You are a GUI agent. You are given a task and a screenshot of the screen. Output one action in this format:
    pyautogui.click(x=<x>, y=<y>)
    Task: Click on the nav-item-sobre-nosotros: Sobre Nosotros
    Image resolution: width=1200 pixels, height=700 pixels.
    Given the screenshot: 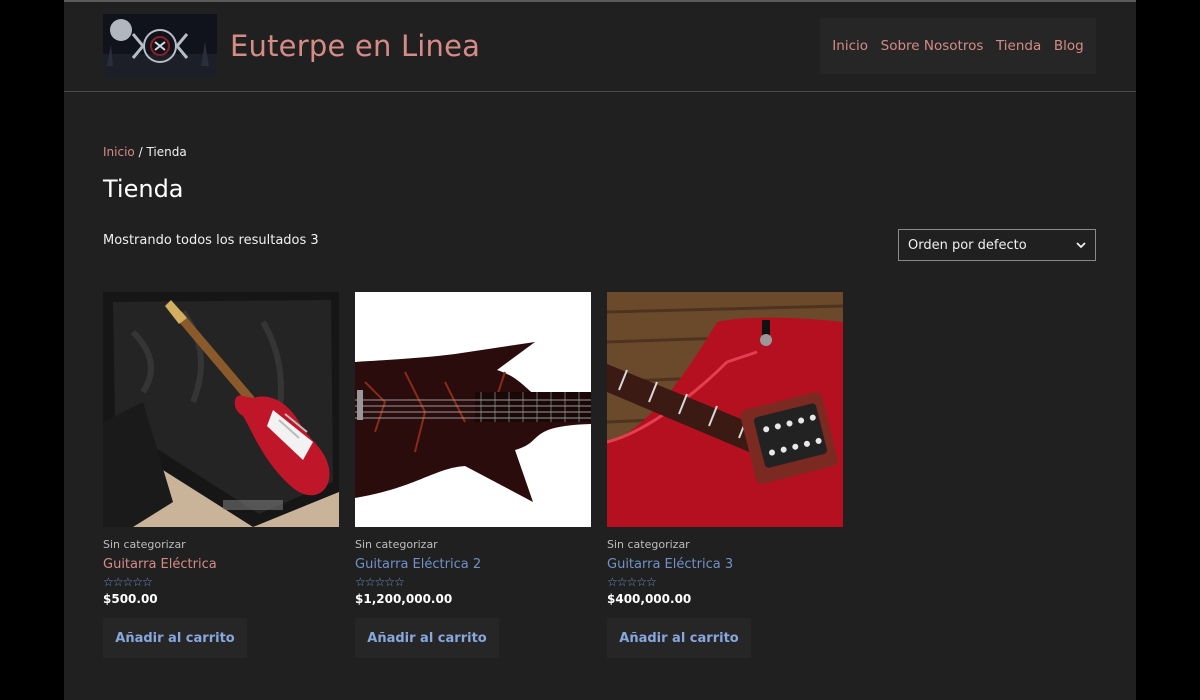 What is the action you would take?
    pyautogui.click(x=932, y=46)
    